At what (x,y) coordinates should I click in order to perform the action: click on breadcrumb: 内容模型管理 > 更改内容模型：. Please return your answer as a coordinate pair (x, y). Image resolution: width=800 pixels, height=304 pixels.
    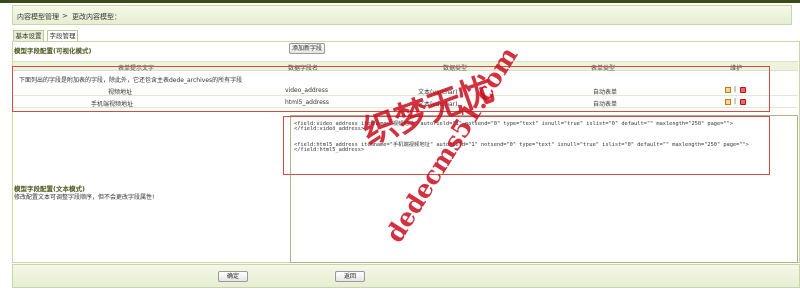
    Looking at the image, I should click on (402, 15).